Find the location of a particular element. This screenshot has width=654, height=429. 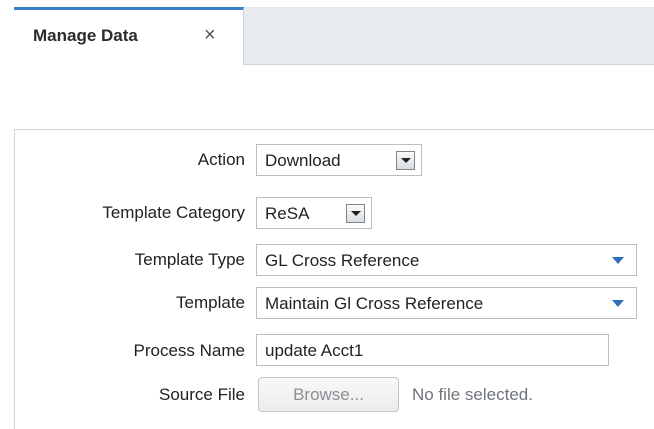

template-type-label: Template Type is located at coordinates (189, 259).